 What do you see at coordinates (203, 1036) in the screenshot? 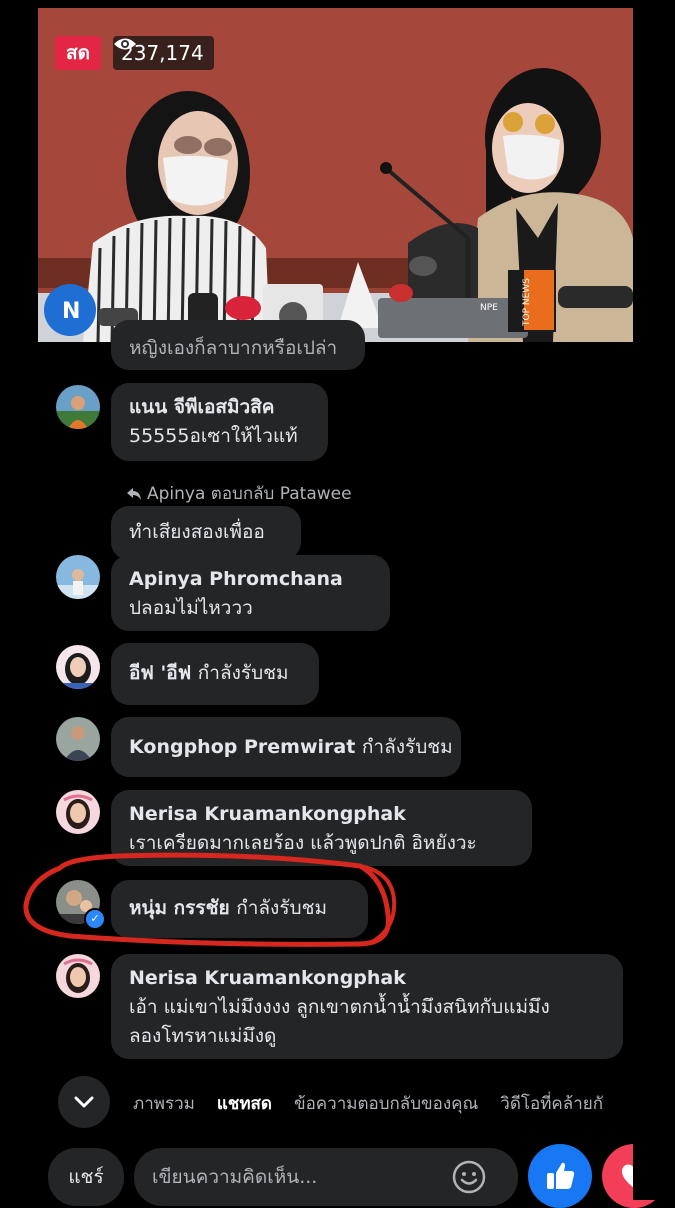
I see `comment-text-line: ลองโทรหาแม่มึงดู` at bounding box center [203, 1036].